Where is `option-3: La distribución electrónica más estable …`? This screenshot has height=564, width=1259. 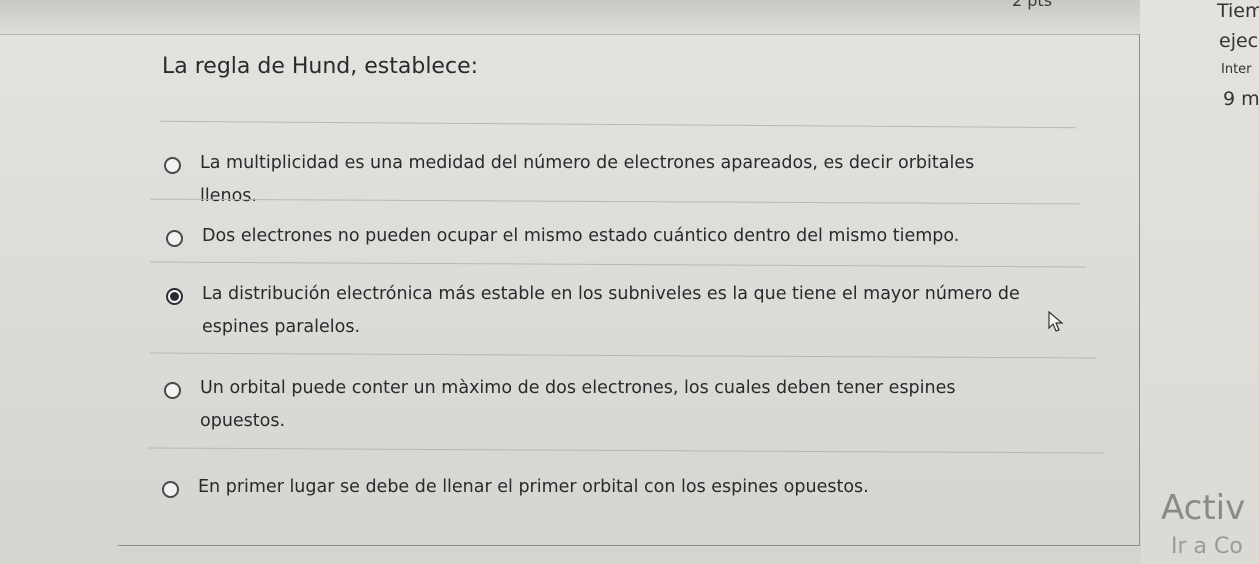 option-3: La distribución electrónica más estable … is located at coordinates (593, 314).